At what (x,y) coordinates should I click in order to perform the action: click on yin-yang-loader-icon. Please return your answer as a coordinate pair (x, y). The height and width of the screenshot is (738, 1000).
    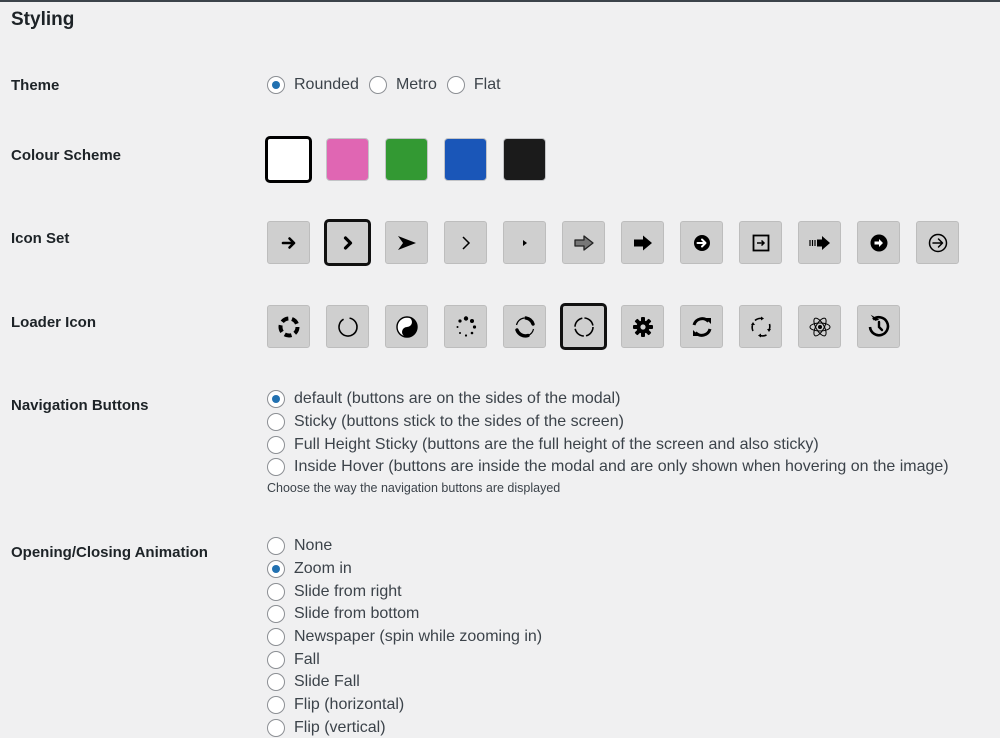
    Looking at the image, I should click on (407, 327).